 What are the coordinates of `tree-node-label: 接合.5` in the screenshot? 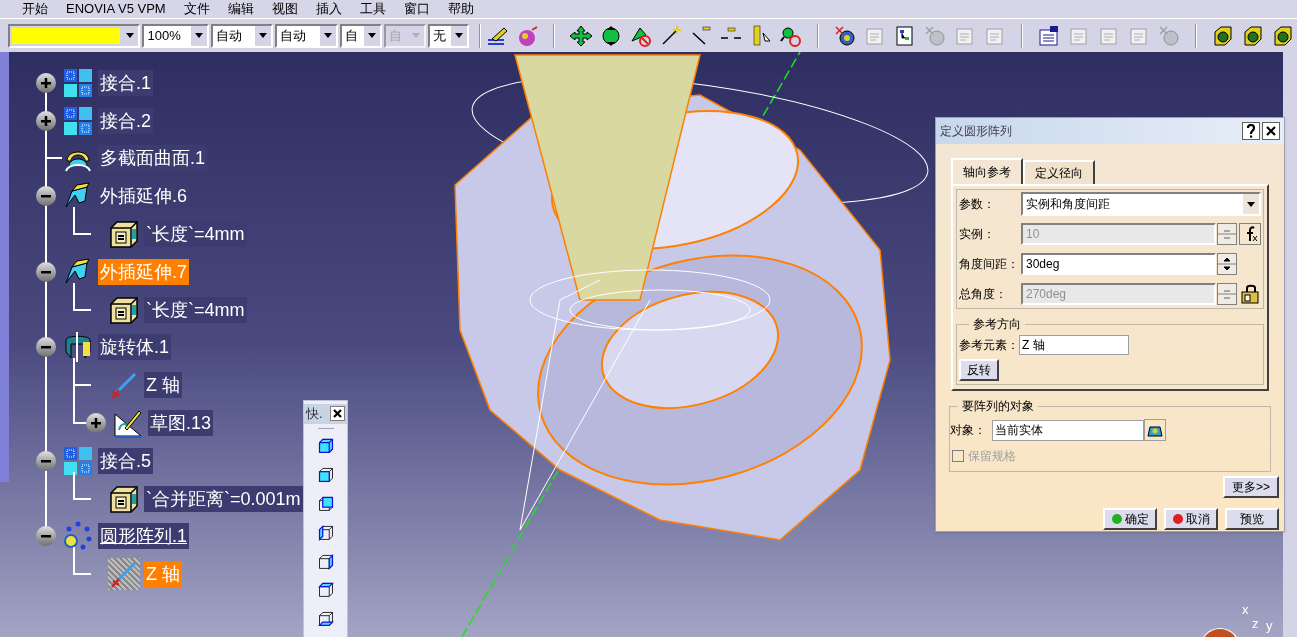 It's located at (125, 460).